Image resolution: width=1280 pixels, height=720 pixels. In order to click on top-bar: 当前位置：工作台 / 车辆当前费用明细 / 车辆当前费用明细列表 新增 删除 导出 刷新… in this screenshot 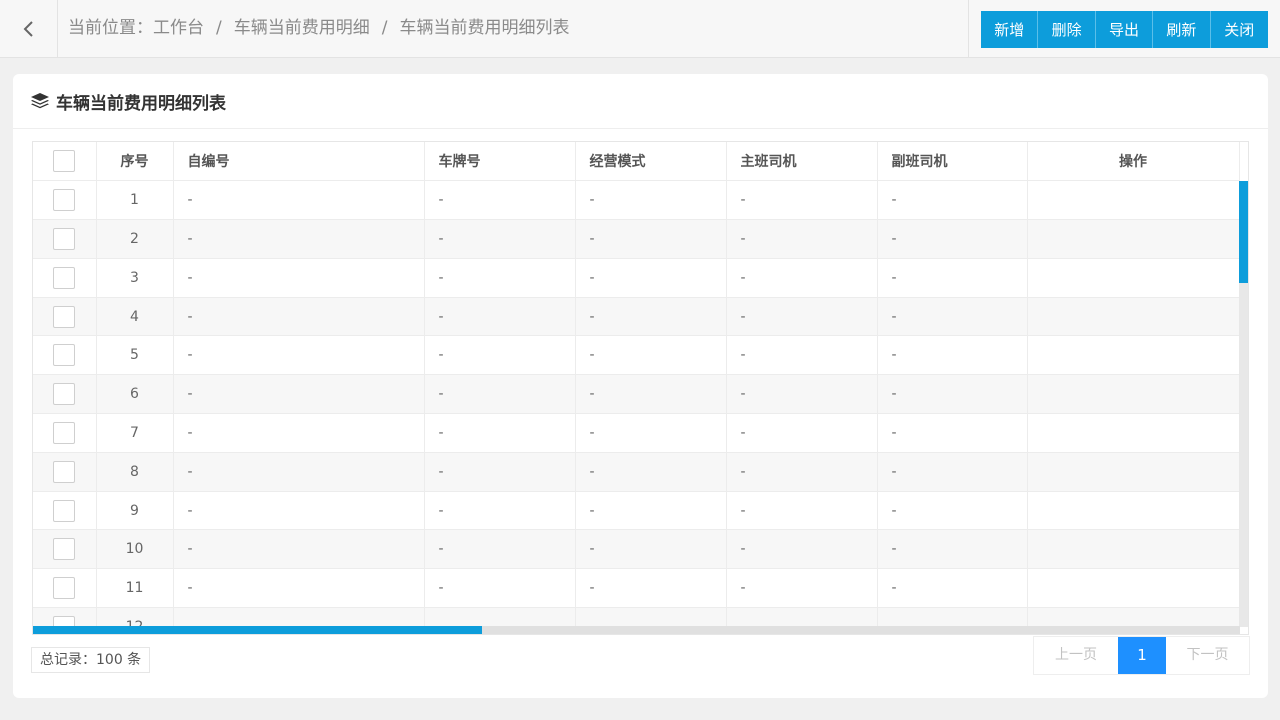, I will do `click(640, 29)`.